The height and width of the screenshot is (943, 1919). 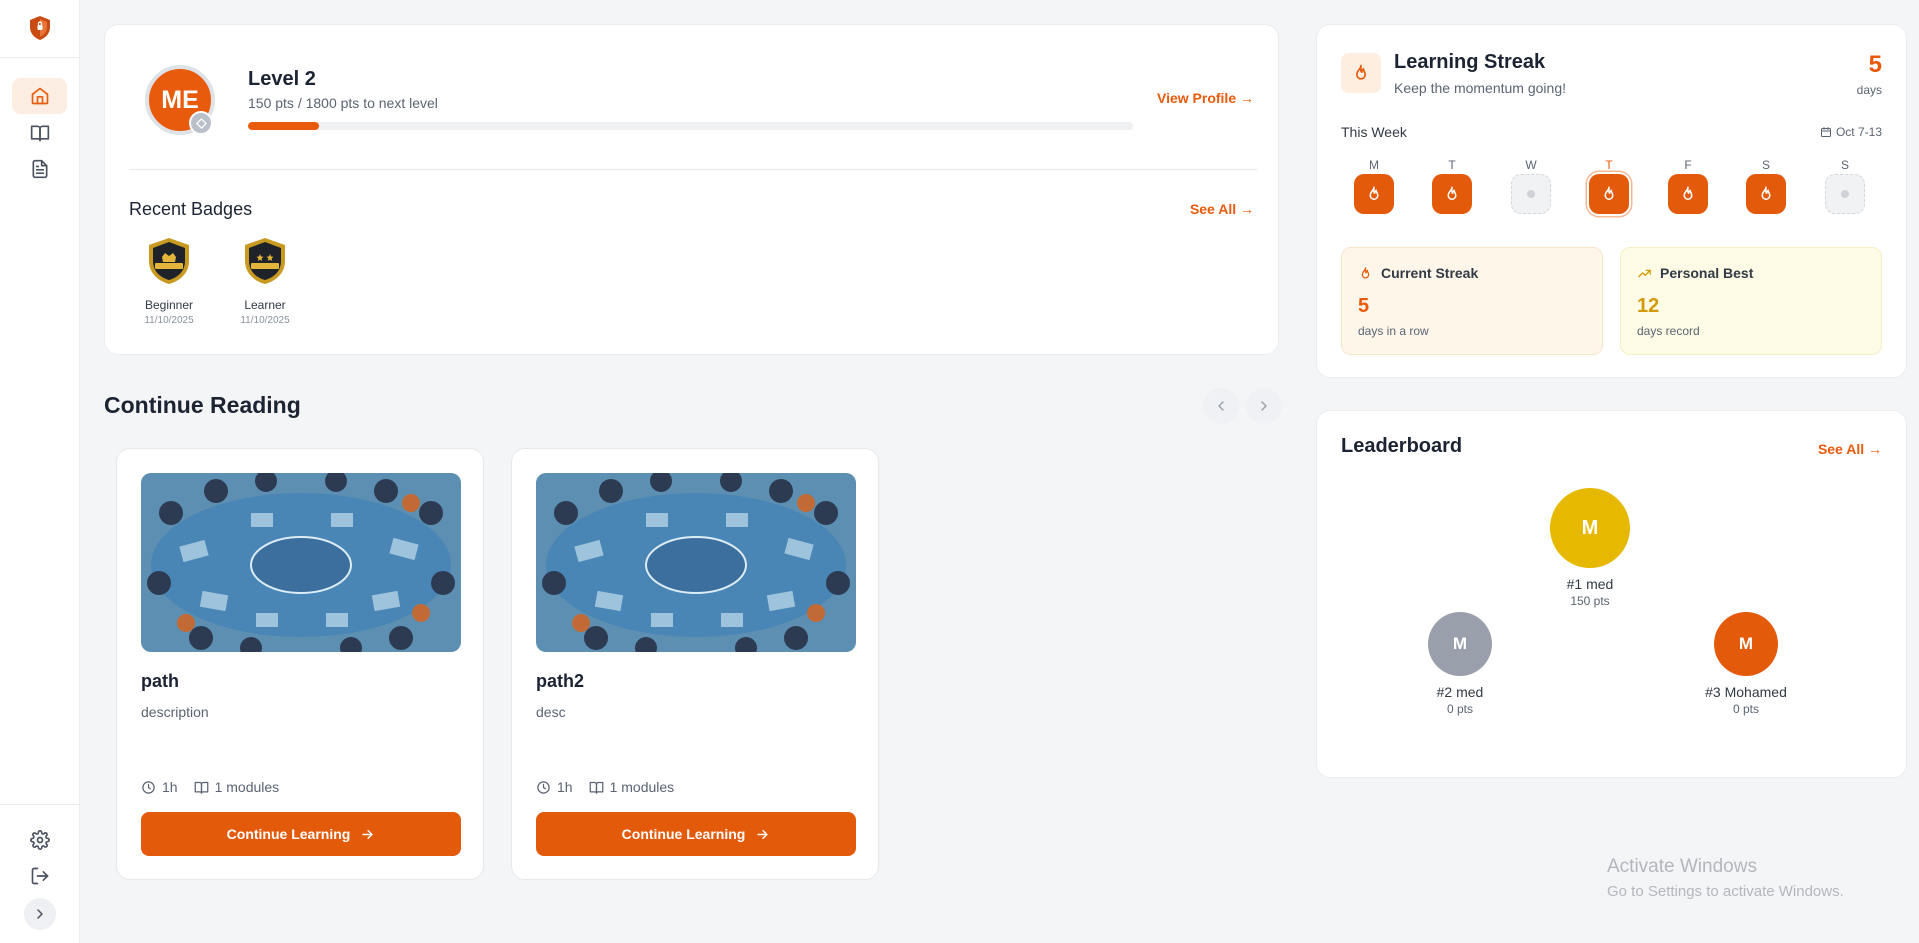 I want to click on leaderboard-see-all-link: See All →, so click(x=1850, y=449).